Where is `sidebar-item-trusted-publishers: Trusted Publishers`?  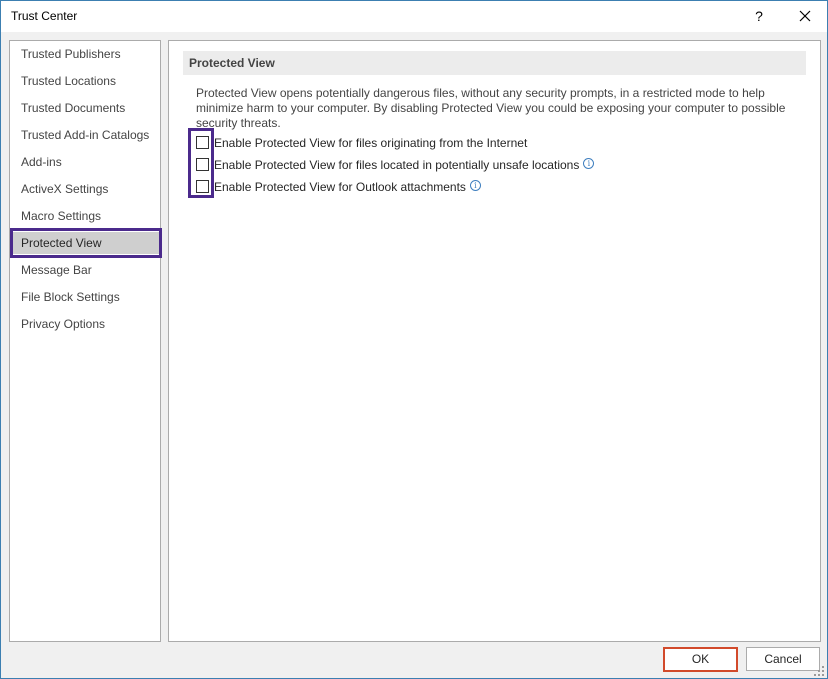
sidebar-item-trusted-publishers: Trusted Publishers is located at coordinates (85, 54).